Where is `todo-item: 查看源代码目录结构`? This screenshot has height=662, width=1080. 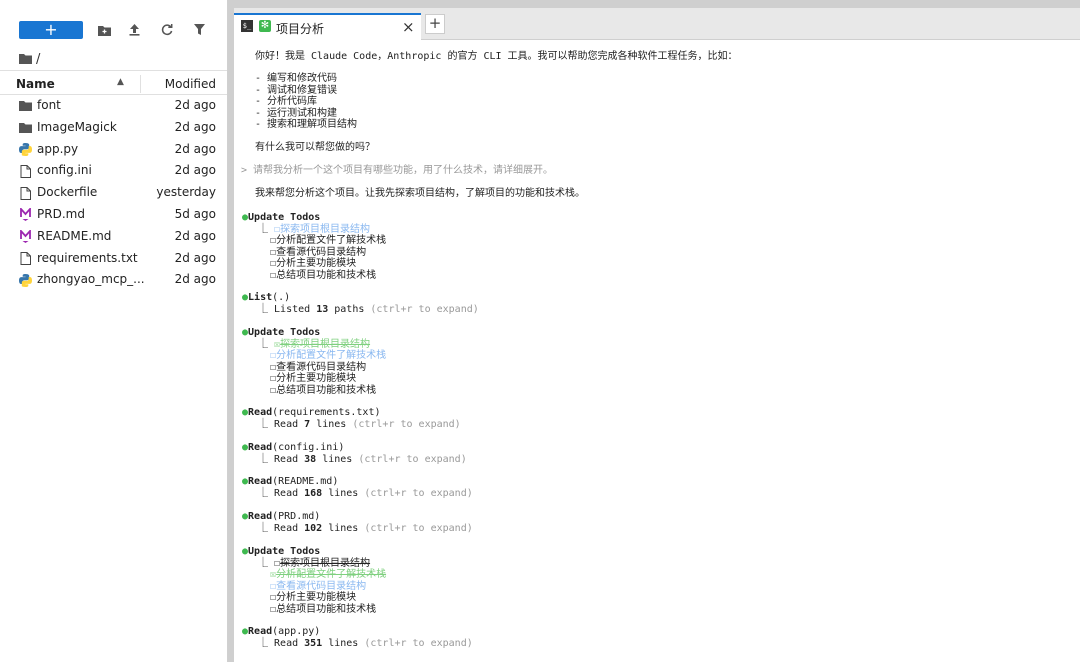 todo-item: 查看源代码目录结构 is located at coordinates (321, 586).